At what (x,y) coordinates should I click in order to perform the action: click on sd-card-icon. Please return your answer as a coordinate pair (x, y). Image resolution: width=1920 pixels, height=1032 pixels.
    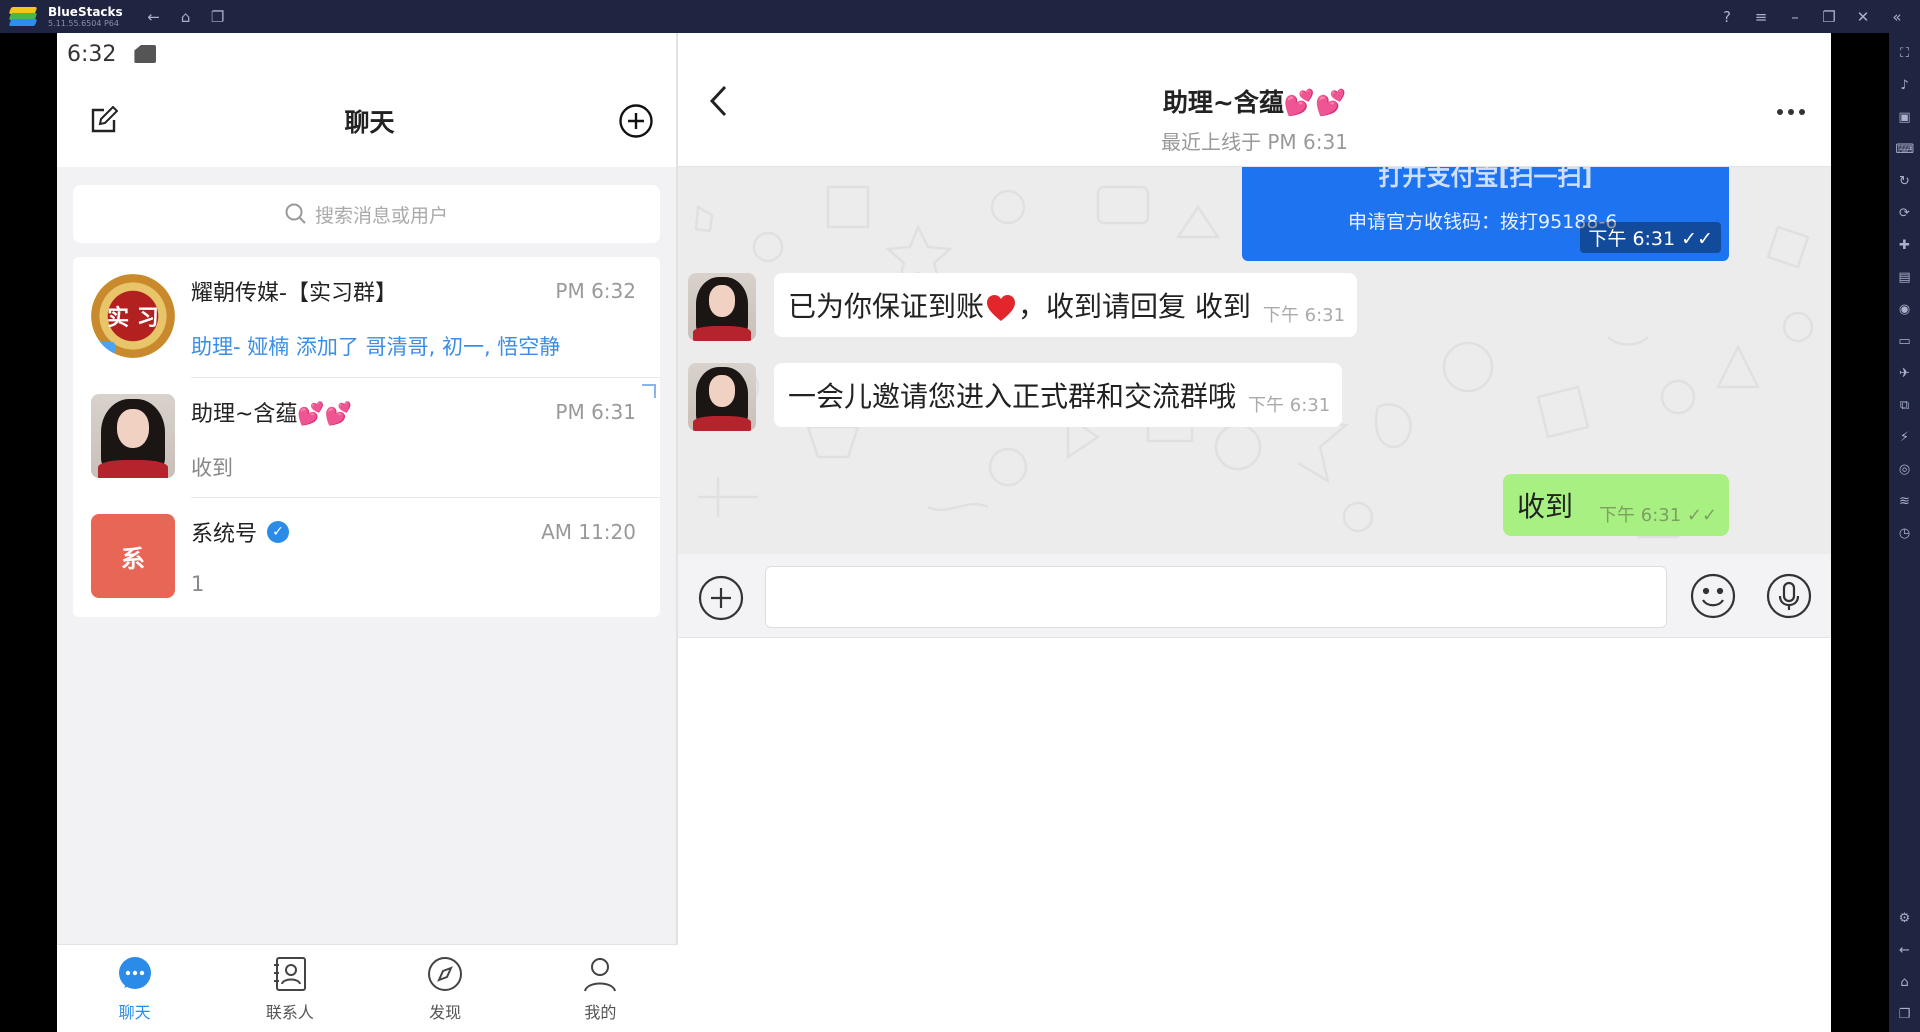
    Looking at the image, I should click on (145, 54).